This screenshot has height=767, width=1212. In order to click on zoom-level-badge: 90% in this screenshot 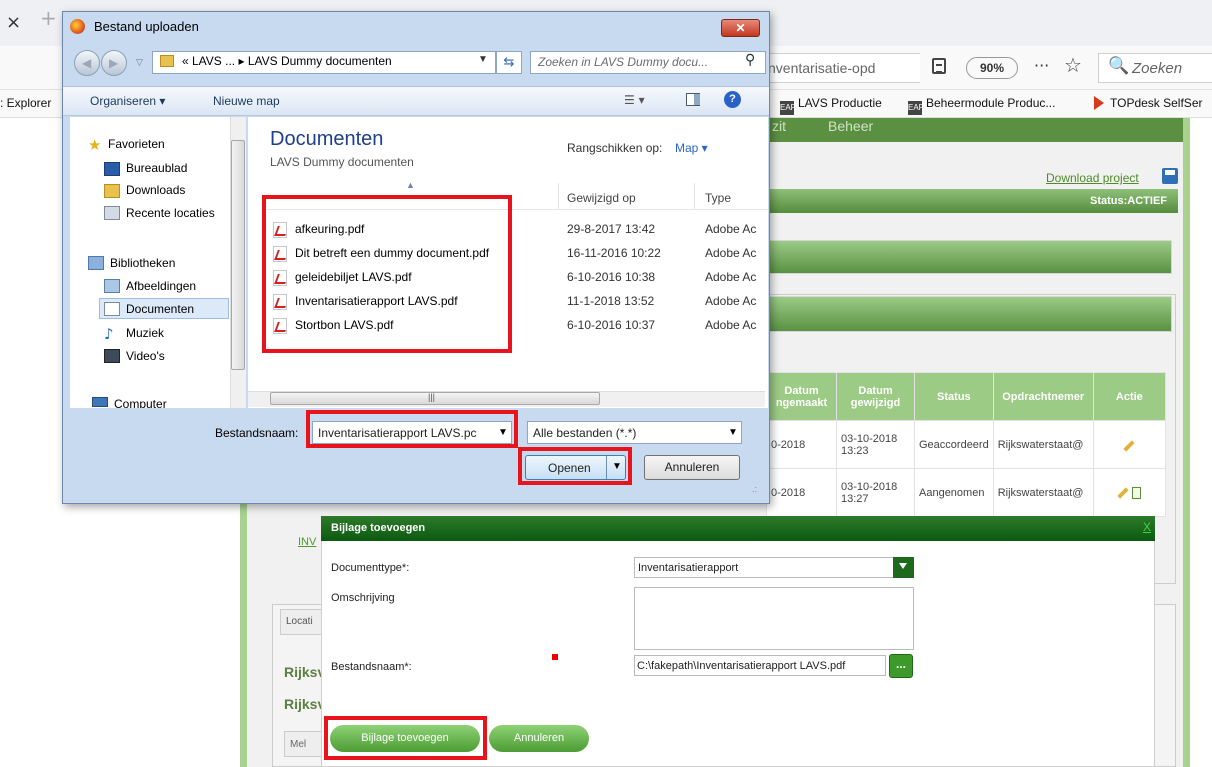, I will do `click(992, 68)`.